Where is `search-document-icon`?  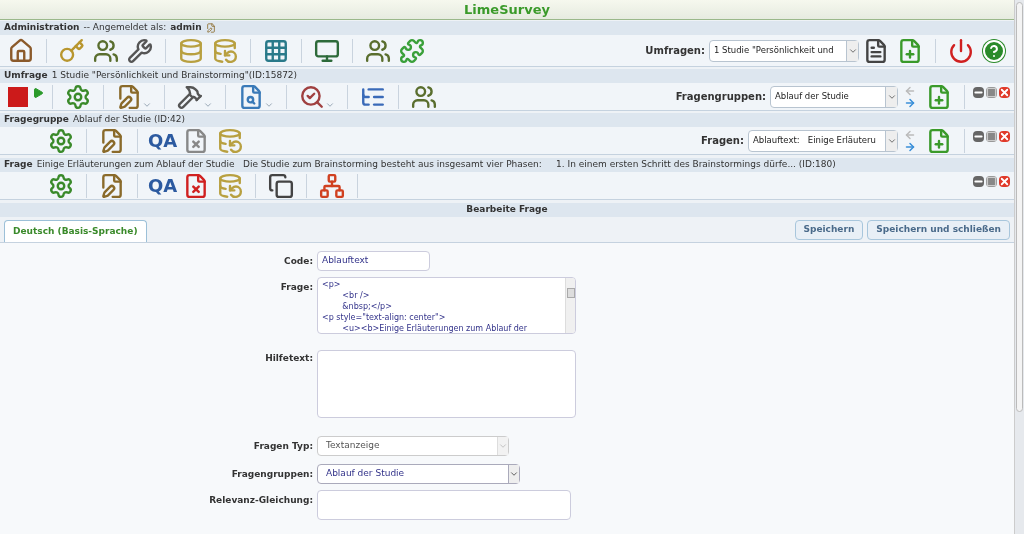
search-document-icon is located at coordinates (251, 96).